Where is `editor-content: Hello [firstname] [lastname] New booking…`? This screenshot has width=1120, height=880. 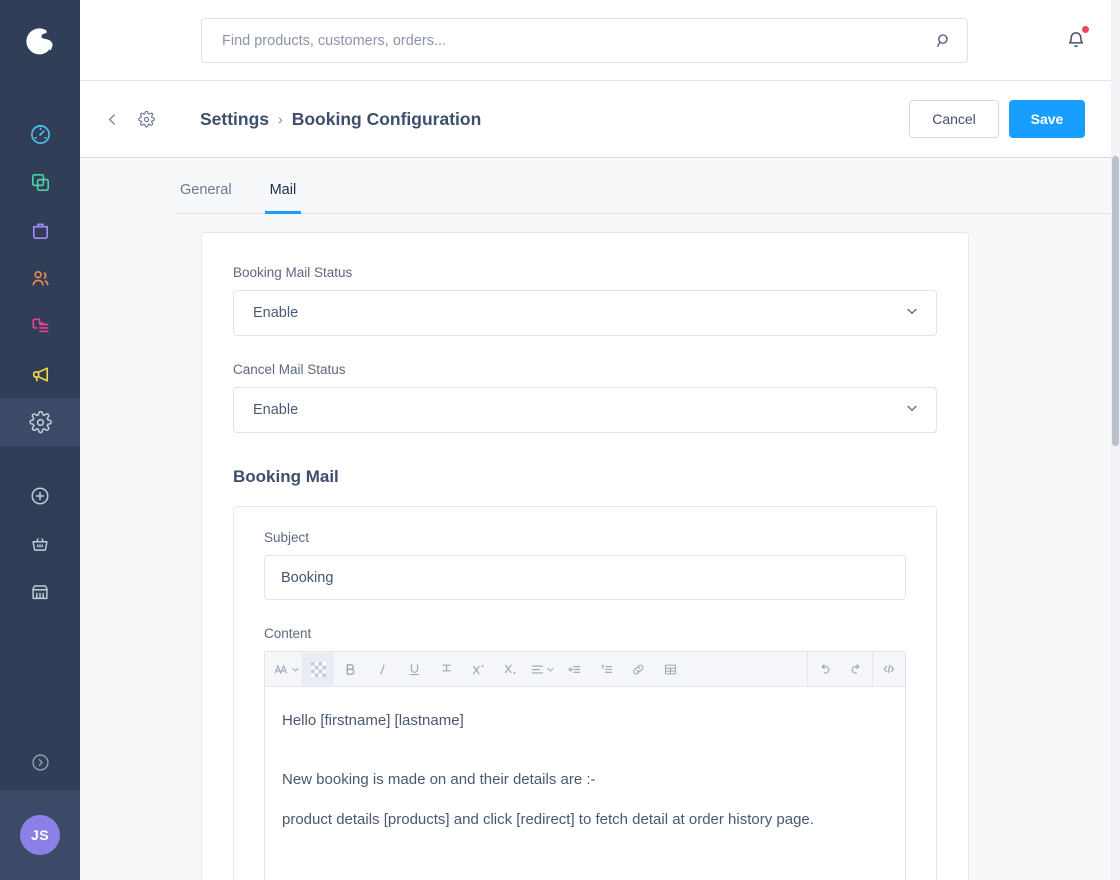
editor-content: Hello [firstname] [lastname] New booking… is located at coordinates (585, 783).